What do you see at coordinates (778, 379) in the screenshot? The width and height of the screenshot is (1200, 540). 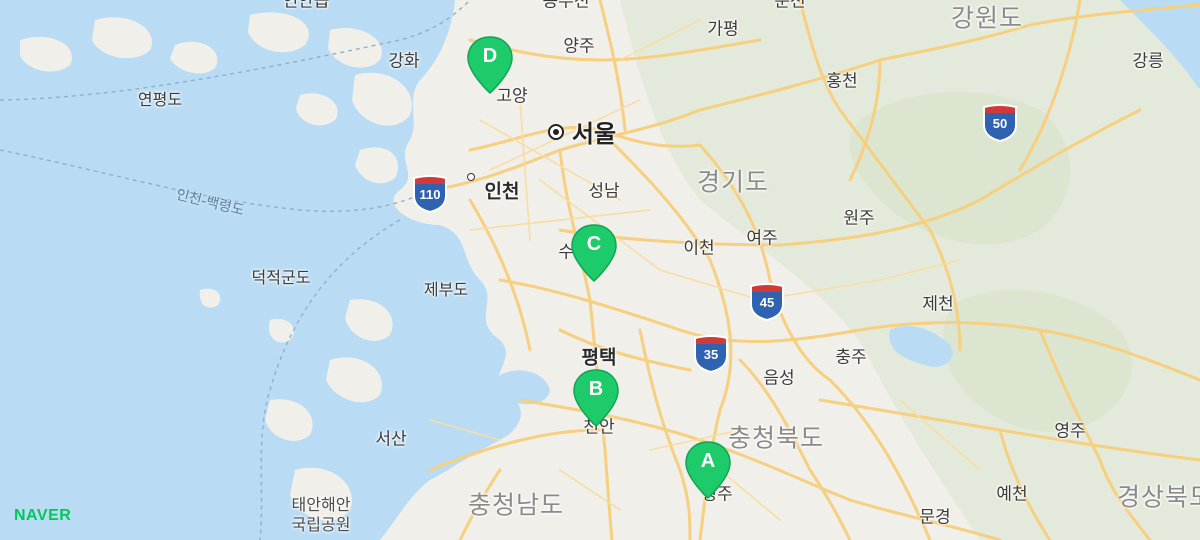 I see `place-label-eumseong: 음성` at bounding box center [778, 379].